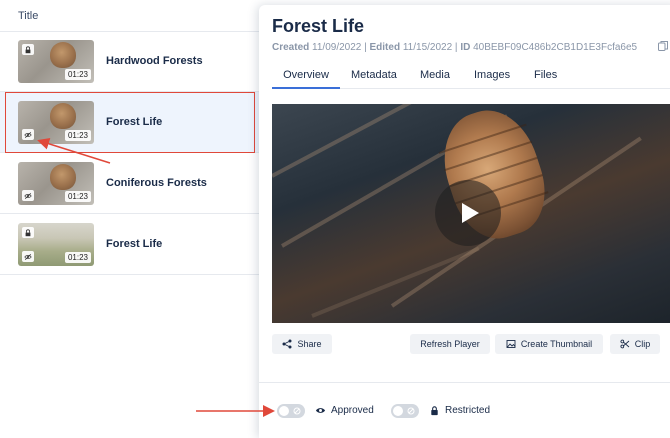 The image size is (670, 438). What do you see at coordinates (468, 410) in the screenshot?
I see `restricted-label: Restricted` at bounding box center [468, 410].